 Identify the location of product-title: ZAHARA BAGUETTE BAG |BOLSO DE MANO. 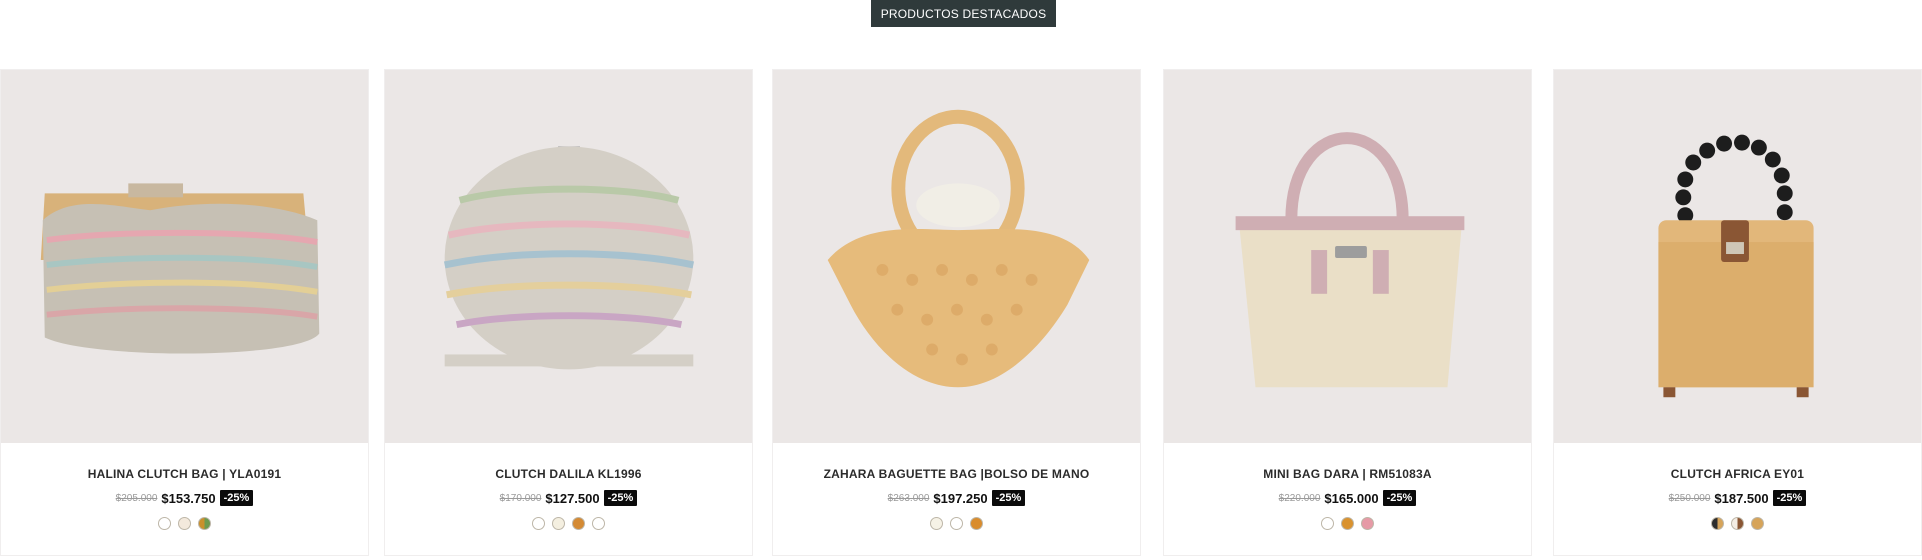
(956, 474).